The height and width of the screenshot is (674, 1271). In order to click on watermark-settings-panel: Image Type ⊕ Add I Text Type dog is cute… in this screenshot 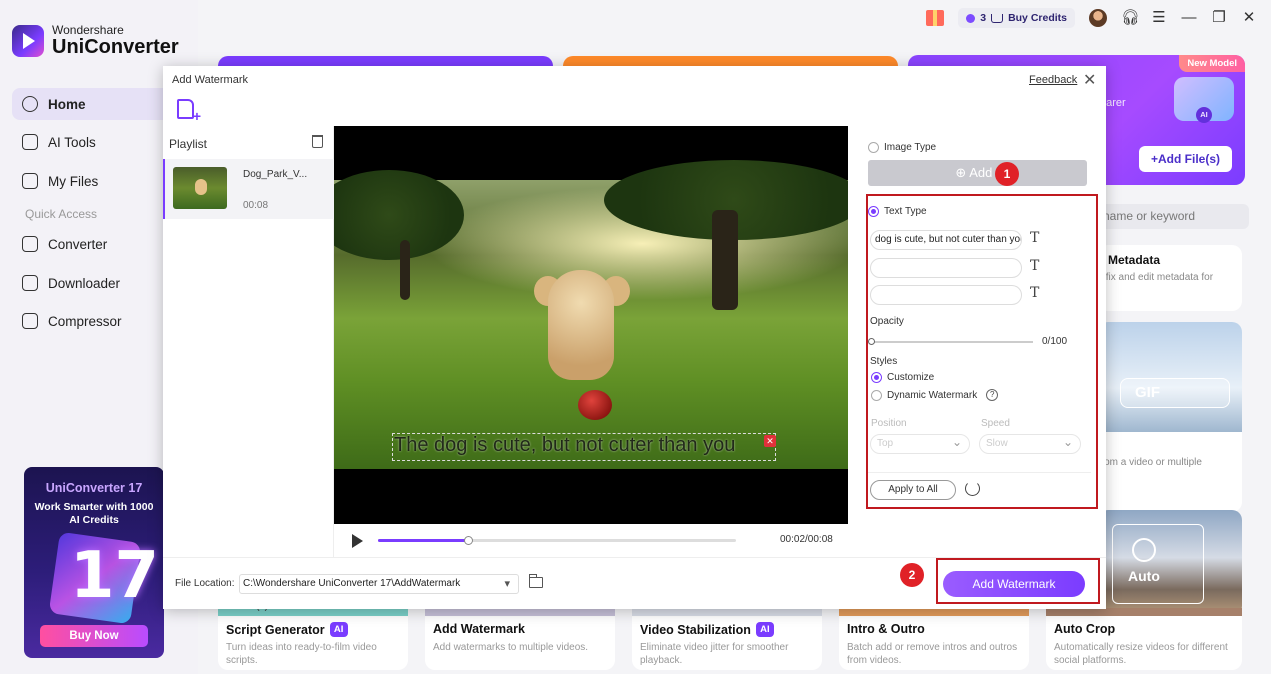, I will do `click(977, 341)`.